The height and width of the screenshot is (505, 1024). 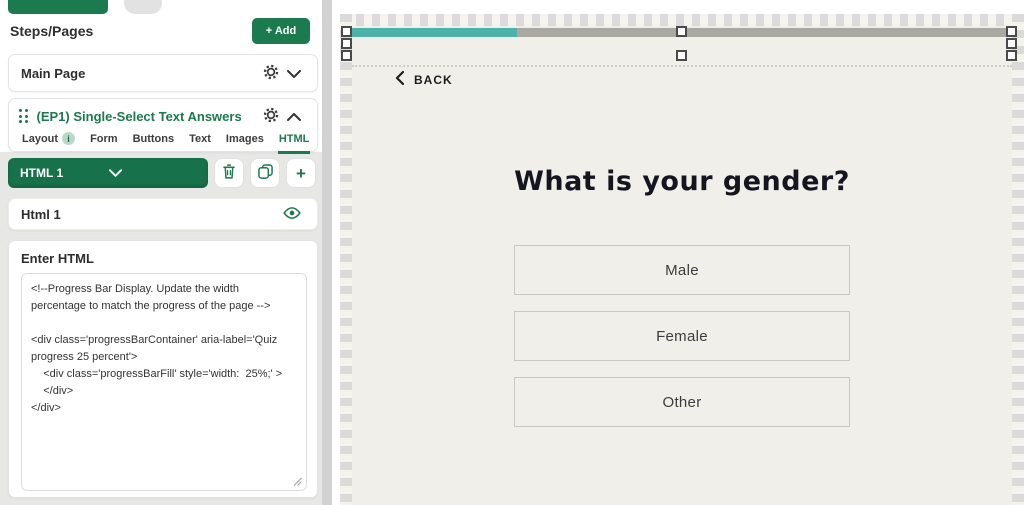 I want to click on toggle-visibility-button, so click(x=292, y=214).